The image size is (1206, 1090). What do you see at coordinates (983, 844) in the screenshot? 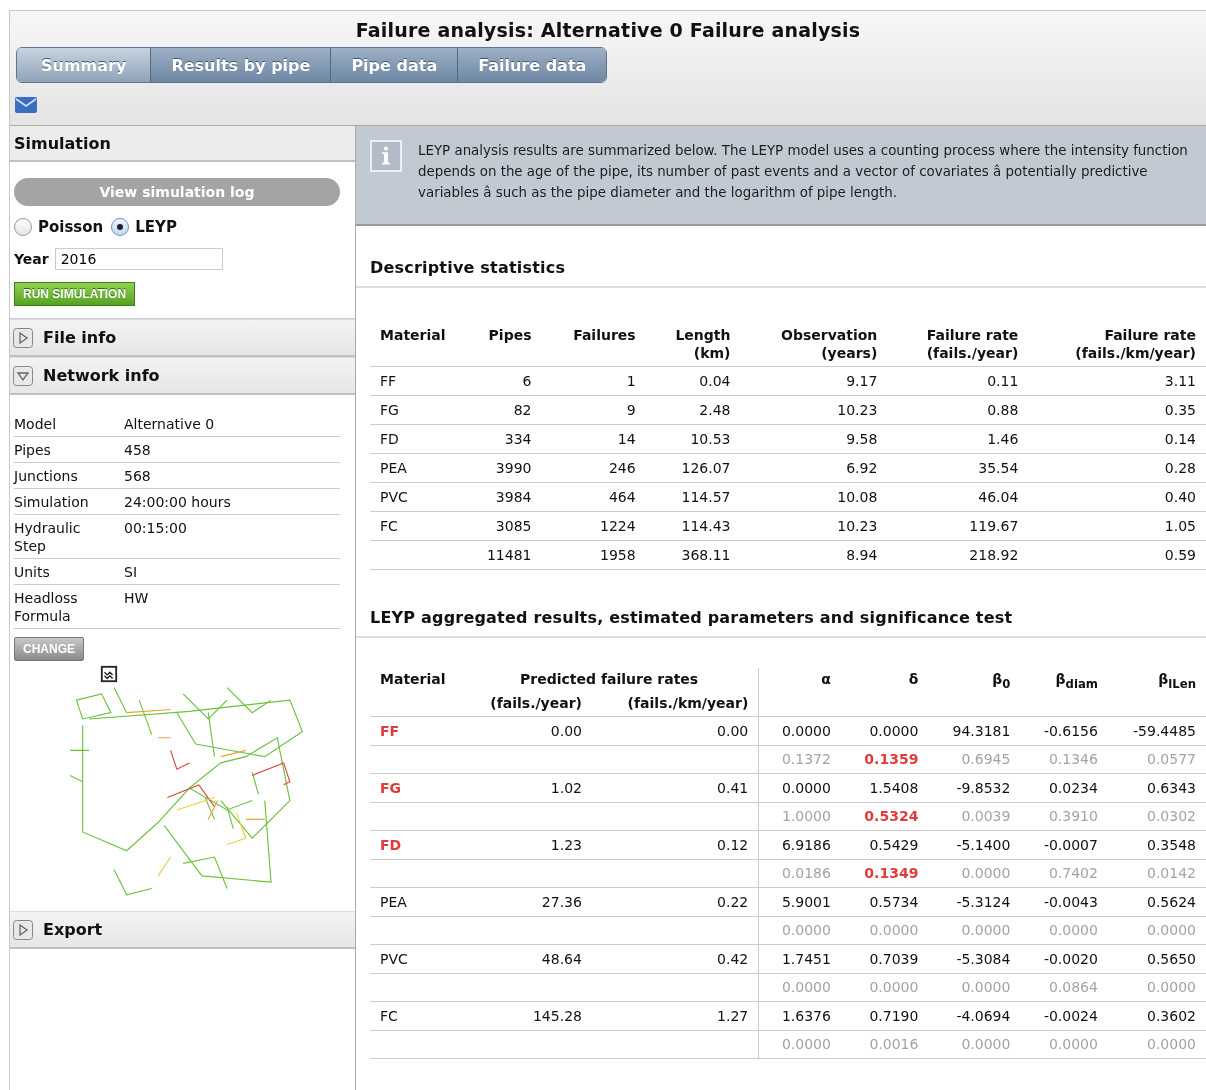
I see `table-cell: -5.1400` at bounding box center [983, 844].